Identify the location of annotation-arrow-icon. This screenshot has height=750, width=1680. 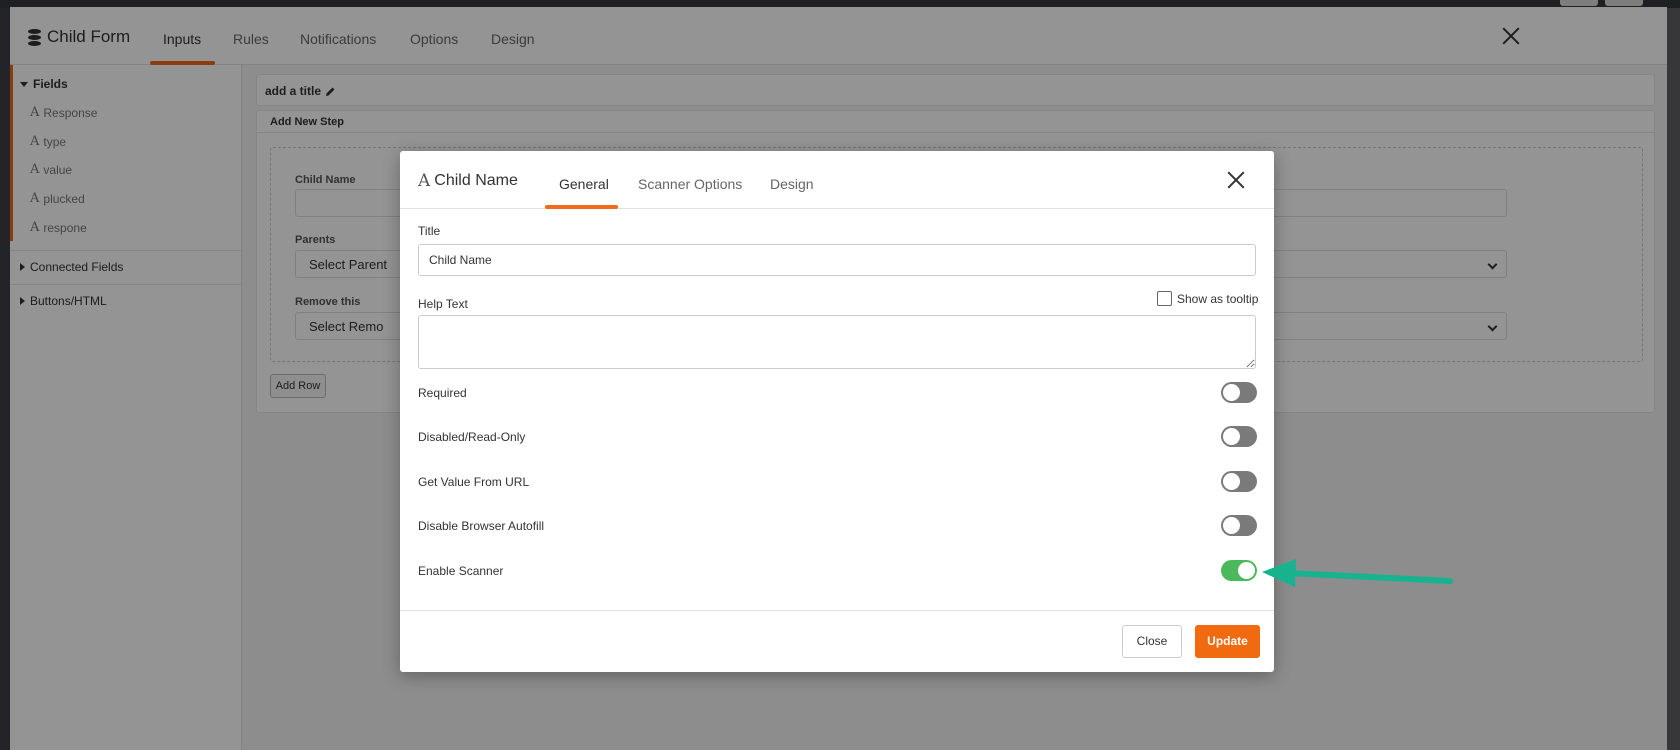
(1357, 573).